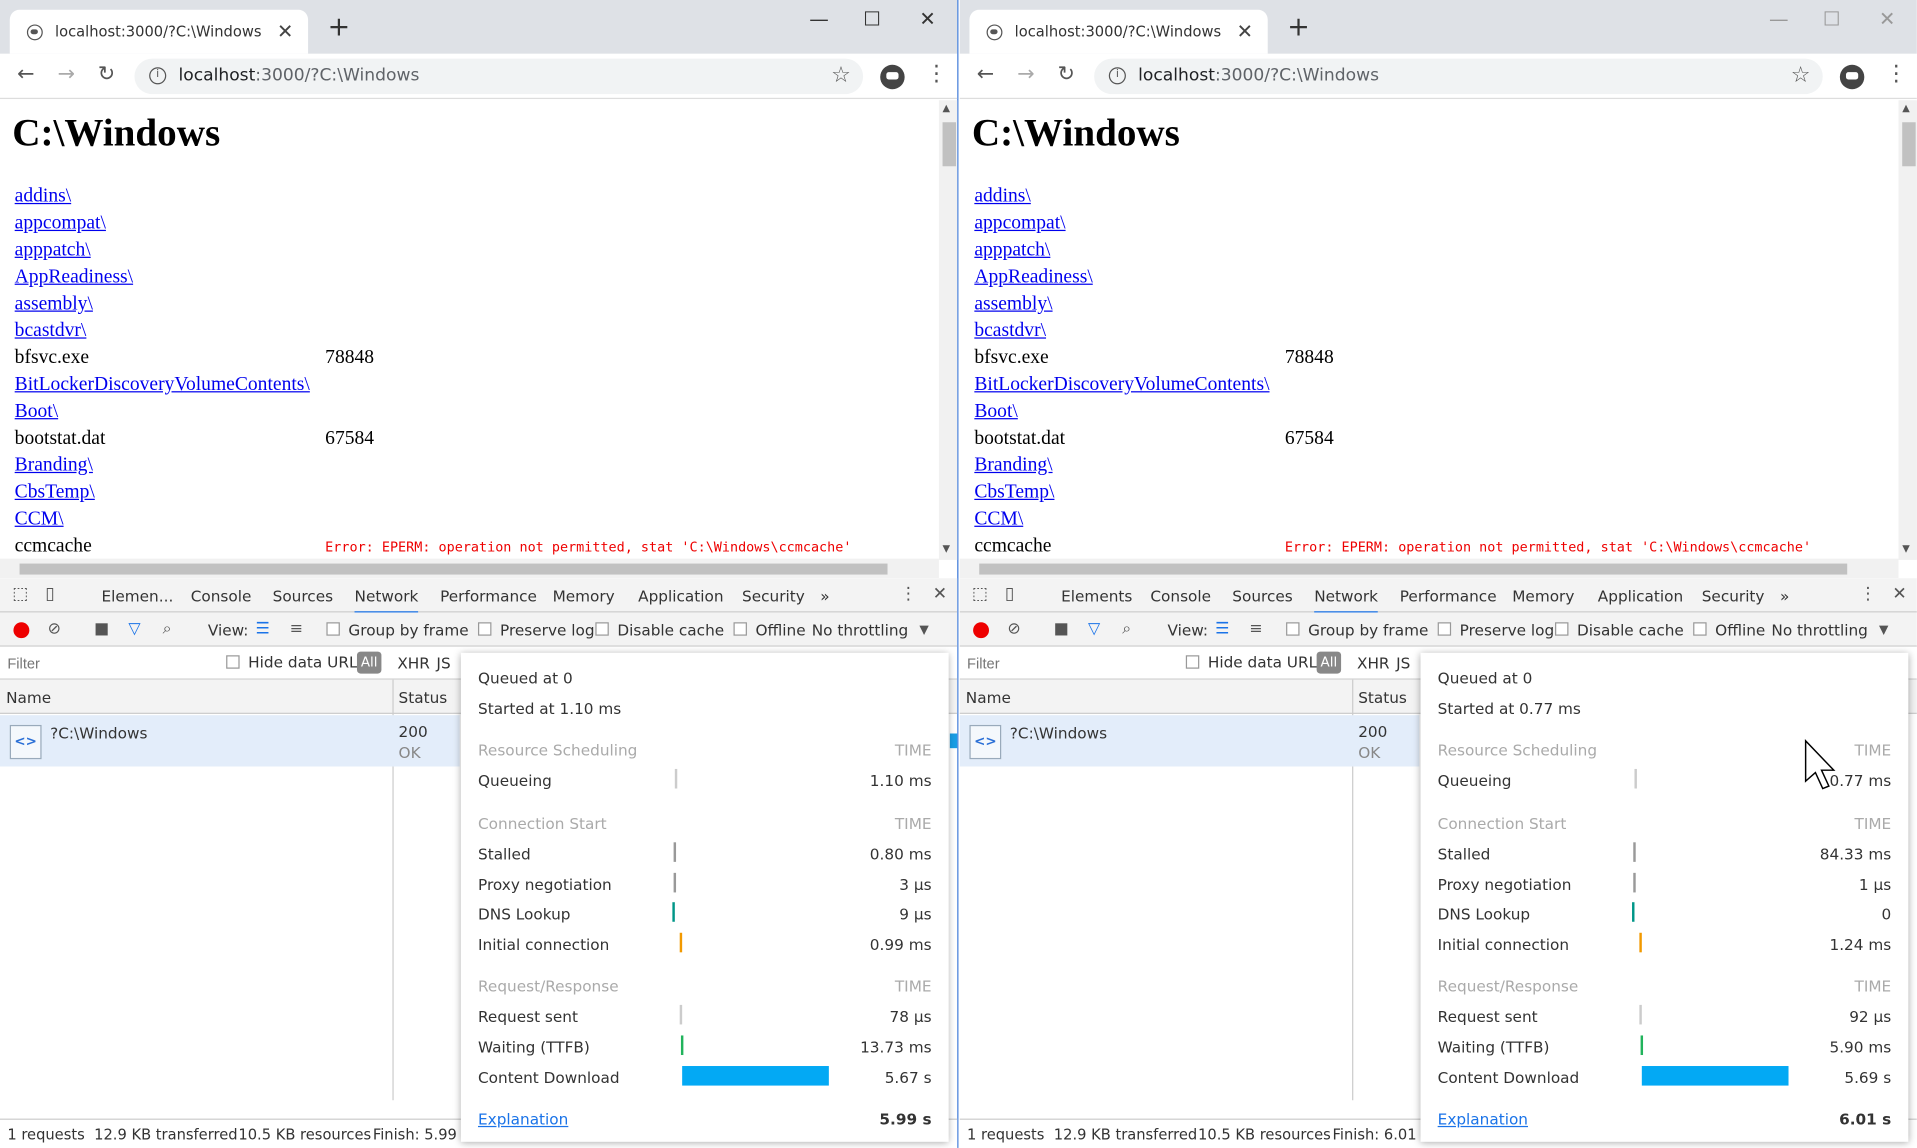  I want to click on folder-link: CCM\, so click(998, 519).